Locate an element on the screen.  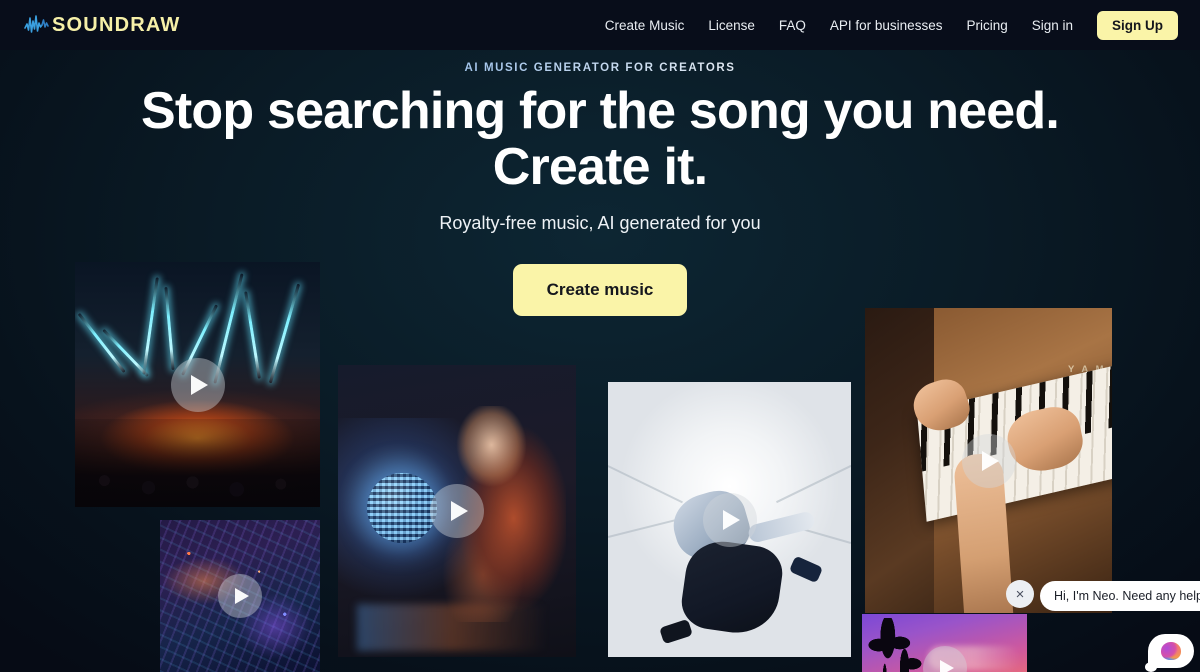
nav-link-sign-in: Sign in is located at coordinates (1052, 25).